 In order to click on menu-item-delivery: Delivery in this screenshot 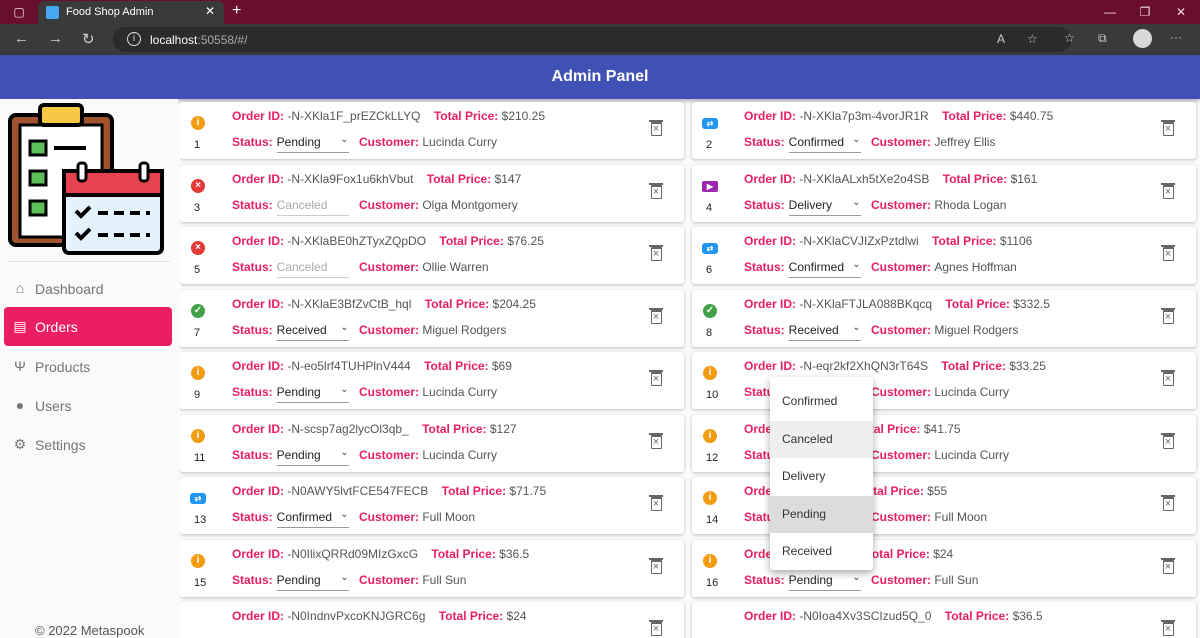, I will do `click(821, 477)`.